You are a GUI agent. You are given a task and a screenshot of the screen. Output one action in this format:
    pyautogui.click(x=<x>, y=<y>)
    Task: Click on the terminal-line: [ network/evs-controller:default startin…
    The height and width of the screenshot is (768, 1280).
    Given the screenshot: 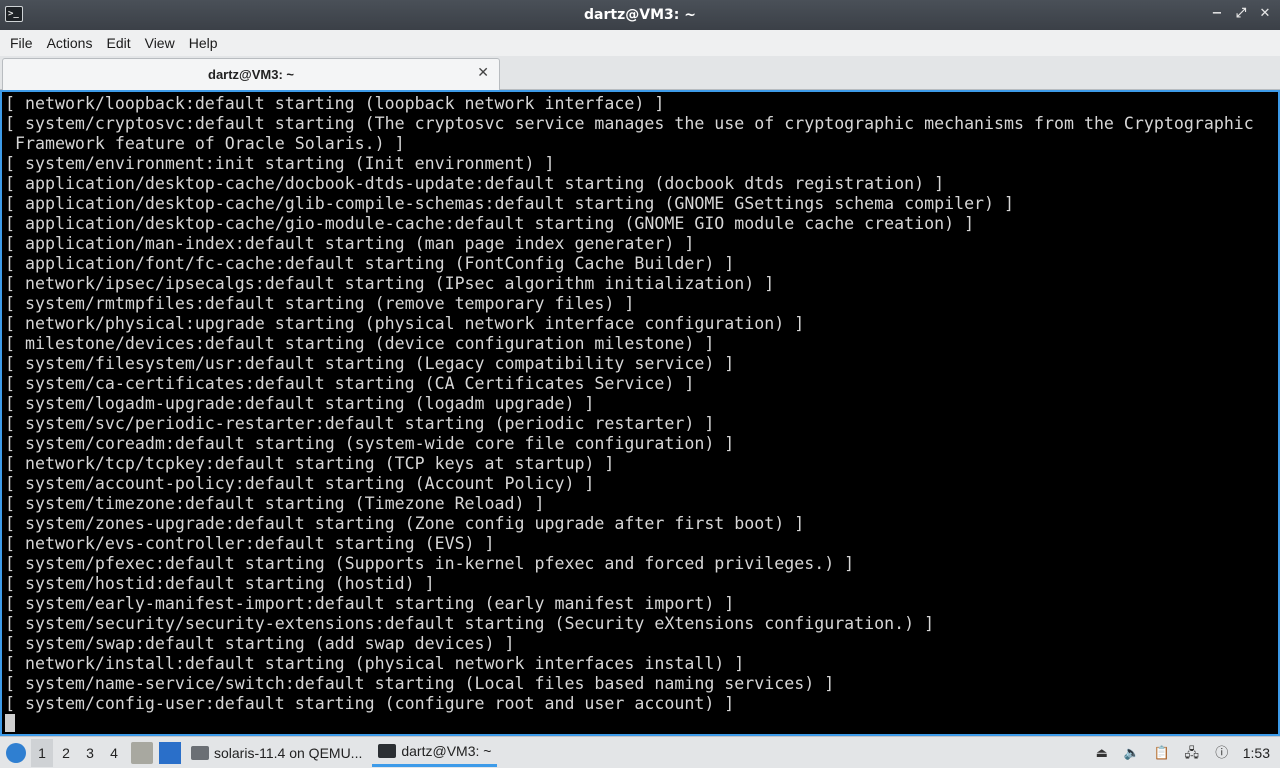 What is the action you would take?
    pyautogui.click(x=250, y=543)
    